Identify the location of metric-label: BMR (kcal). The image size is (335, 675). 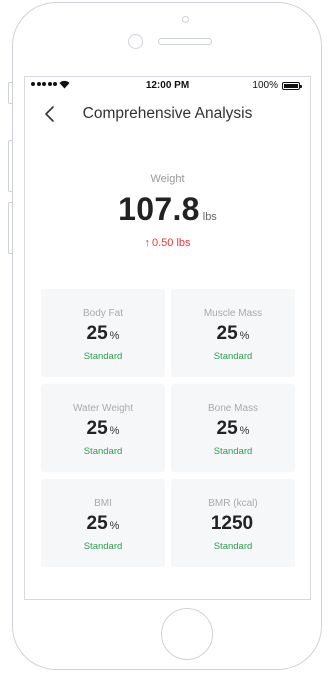
(233, 503).